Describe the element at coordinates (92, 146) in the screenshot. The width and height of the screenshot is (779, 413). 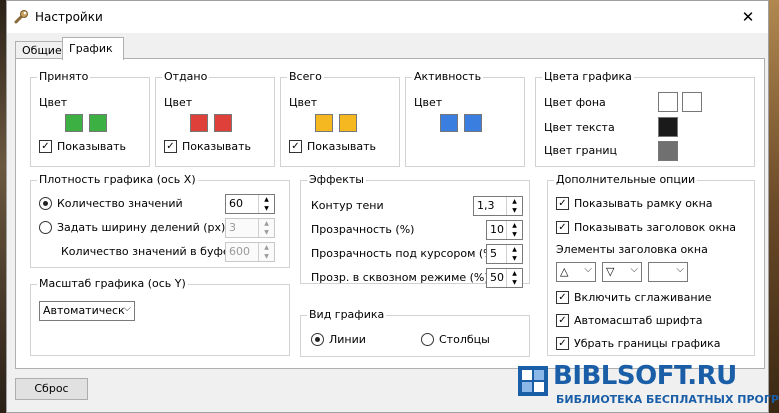
I see `accepted-show-label: Показывать` at that location.